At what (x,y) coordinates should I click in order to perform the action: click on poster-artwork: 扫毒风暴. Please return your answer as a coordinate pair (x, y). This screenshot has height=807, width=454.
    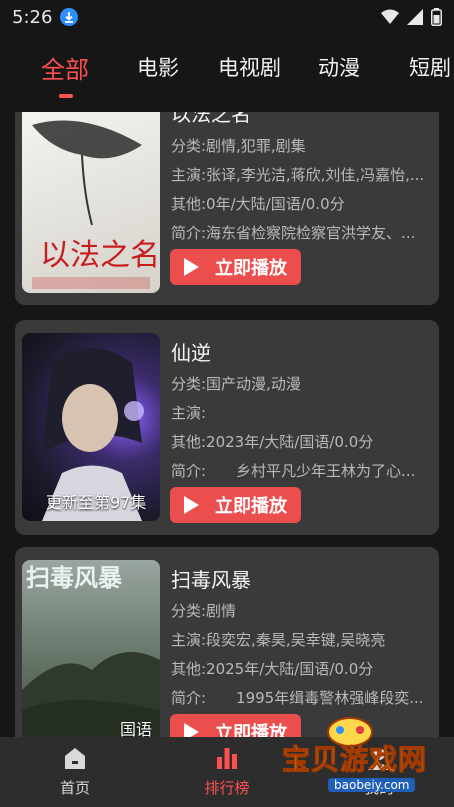
    Looking at the image, I should click on (91, 650).